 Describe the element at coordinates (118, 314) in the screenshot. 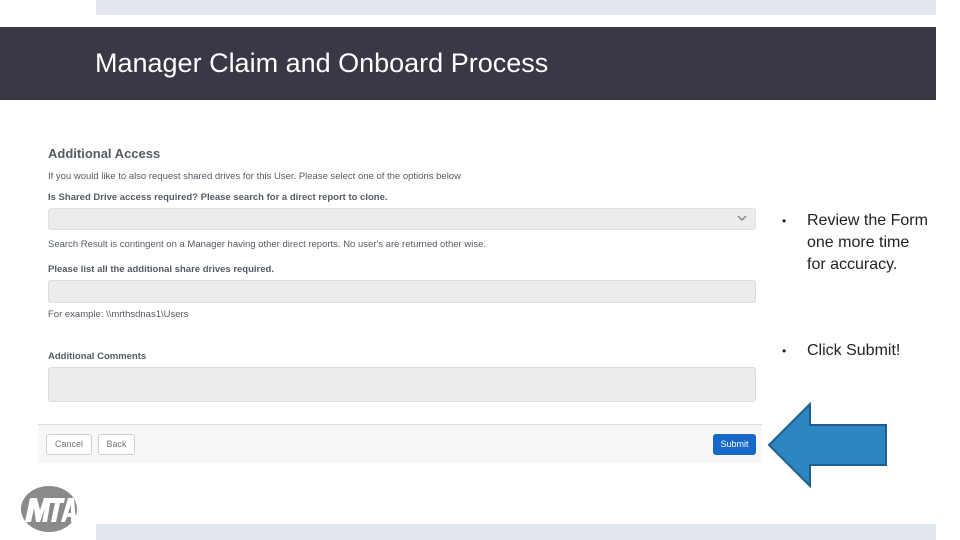

I see `example-text: For example: \\mrthsdnas1\Users` at that location.